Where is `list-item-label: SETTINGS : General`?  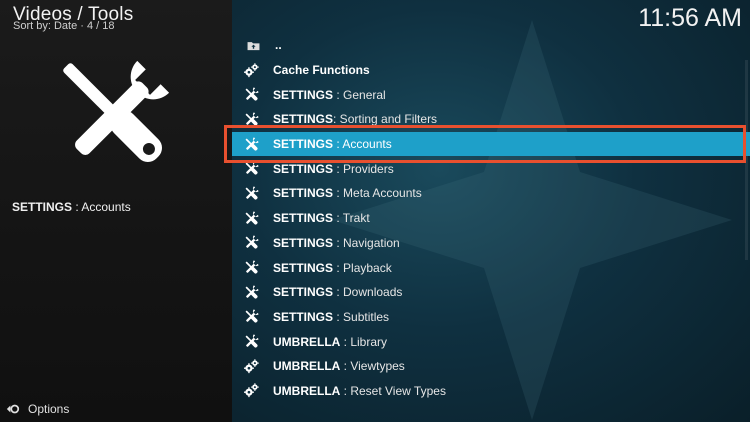 list-item-label: SETTINGS : General is located at coordinates (329, 95).